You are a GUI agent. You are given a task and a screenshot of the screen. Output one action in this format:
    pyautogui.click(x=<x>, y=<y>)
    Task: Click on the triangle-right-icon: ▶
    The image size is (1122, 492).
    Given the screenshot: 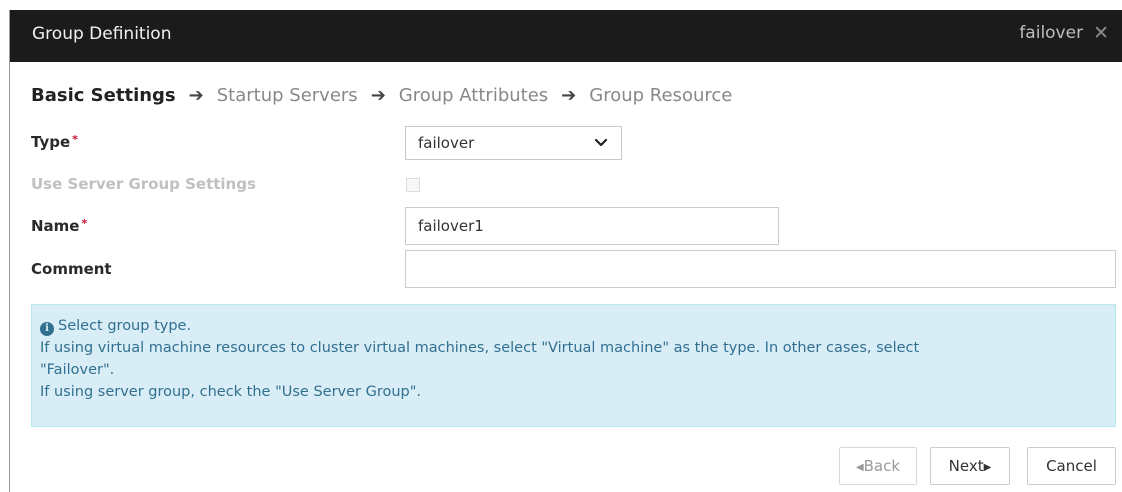 What is the action you would take?
    pyautogui.click(x=987, y=467)
    